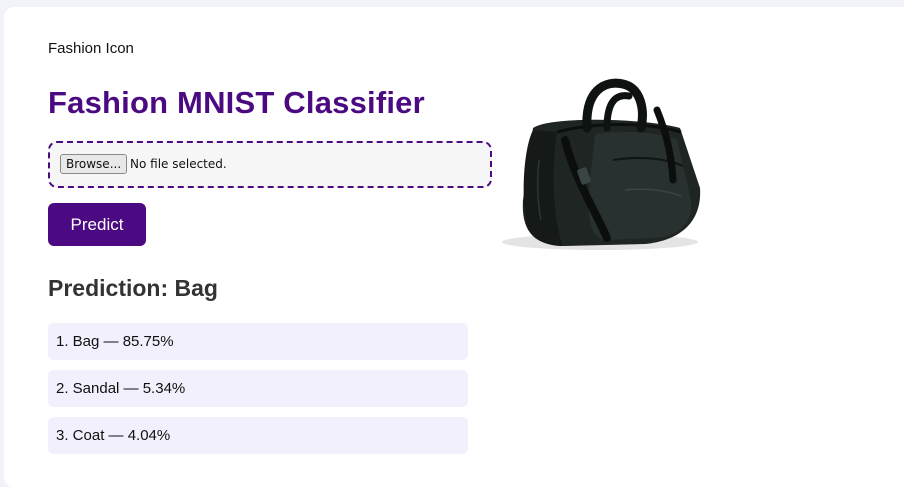 The image size is (904, 487). I want to click on predict-button: Predict, so click(97, 224).